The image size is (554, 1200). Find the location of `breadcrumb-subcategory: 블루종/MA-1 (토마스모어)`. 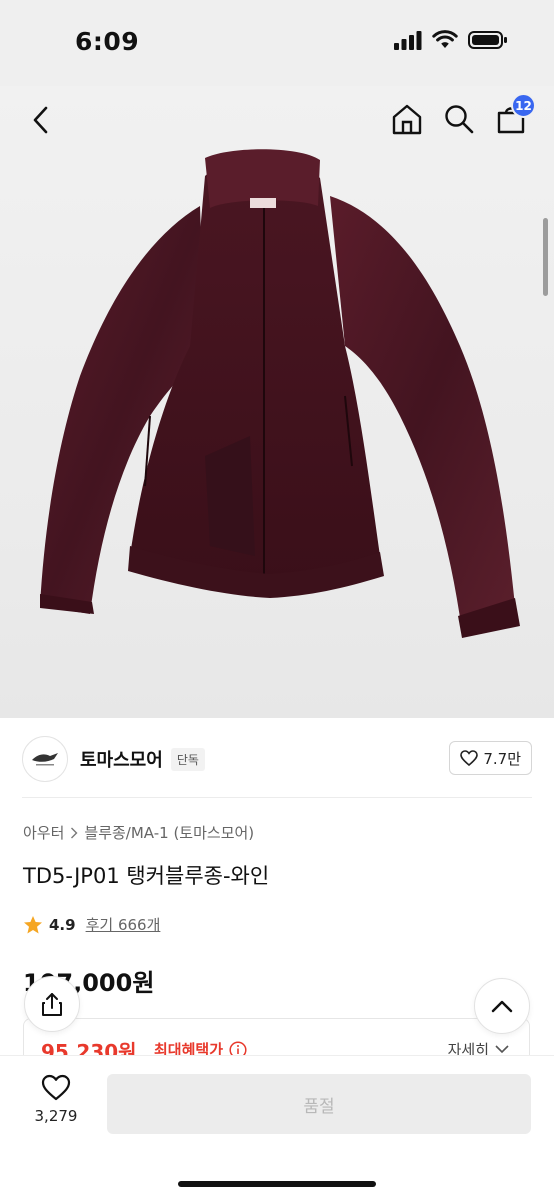

breadcrumb-subcategory: 블루종/MA-1 (토마스모어) is located at coordinates (169, 832).